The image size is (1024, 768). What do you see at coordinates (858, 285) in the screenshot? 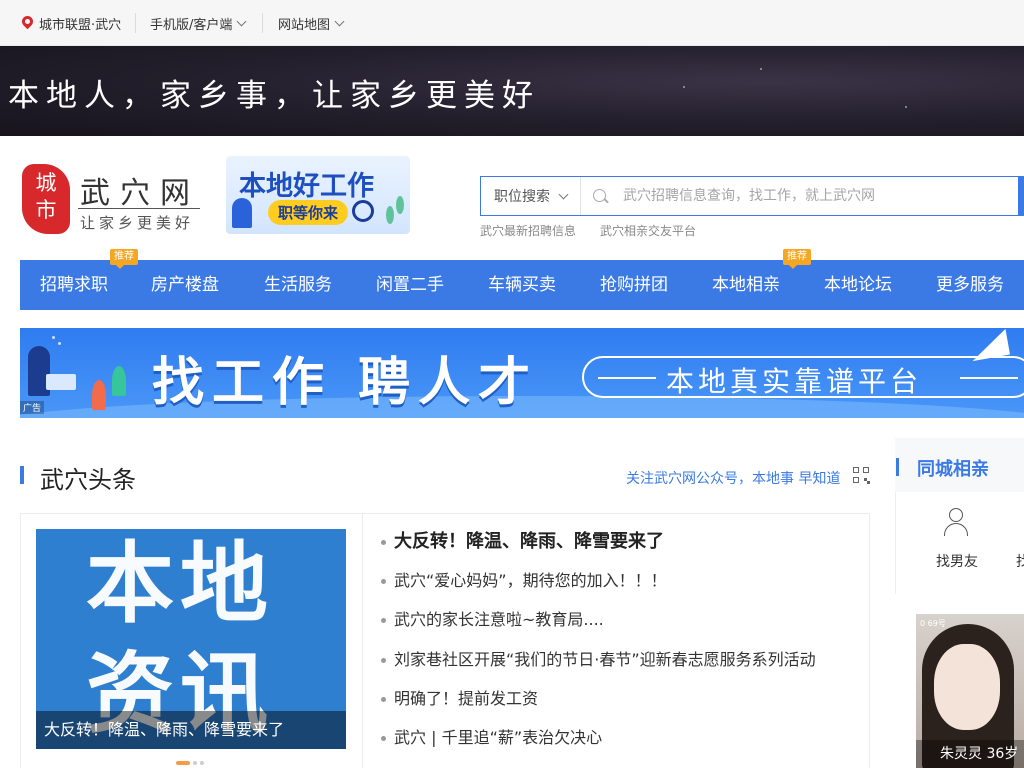
I see `nav-item-forum: 本地论坛` at bounding box center [858, 285].